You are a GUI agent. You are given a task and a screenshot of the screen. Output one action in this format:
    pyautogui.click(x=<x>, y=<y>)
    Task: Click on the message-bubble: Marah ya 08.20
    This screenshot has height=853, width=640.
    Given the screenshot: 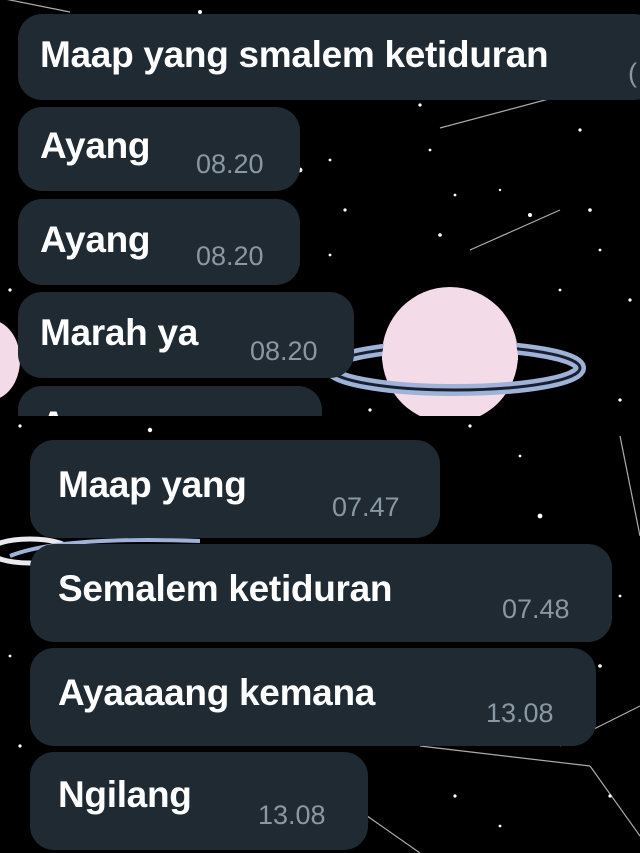 What is the action you would take?
    pyautogui.click(x=186, y=335)
    